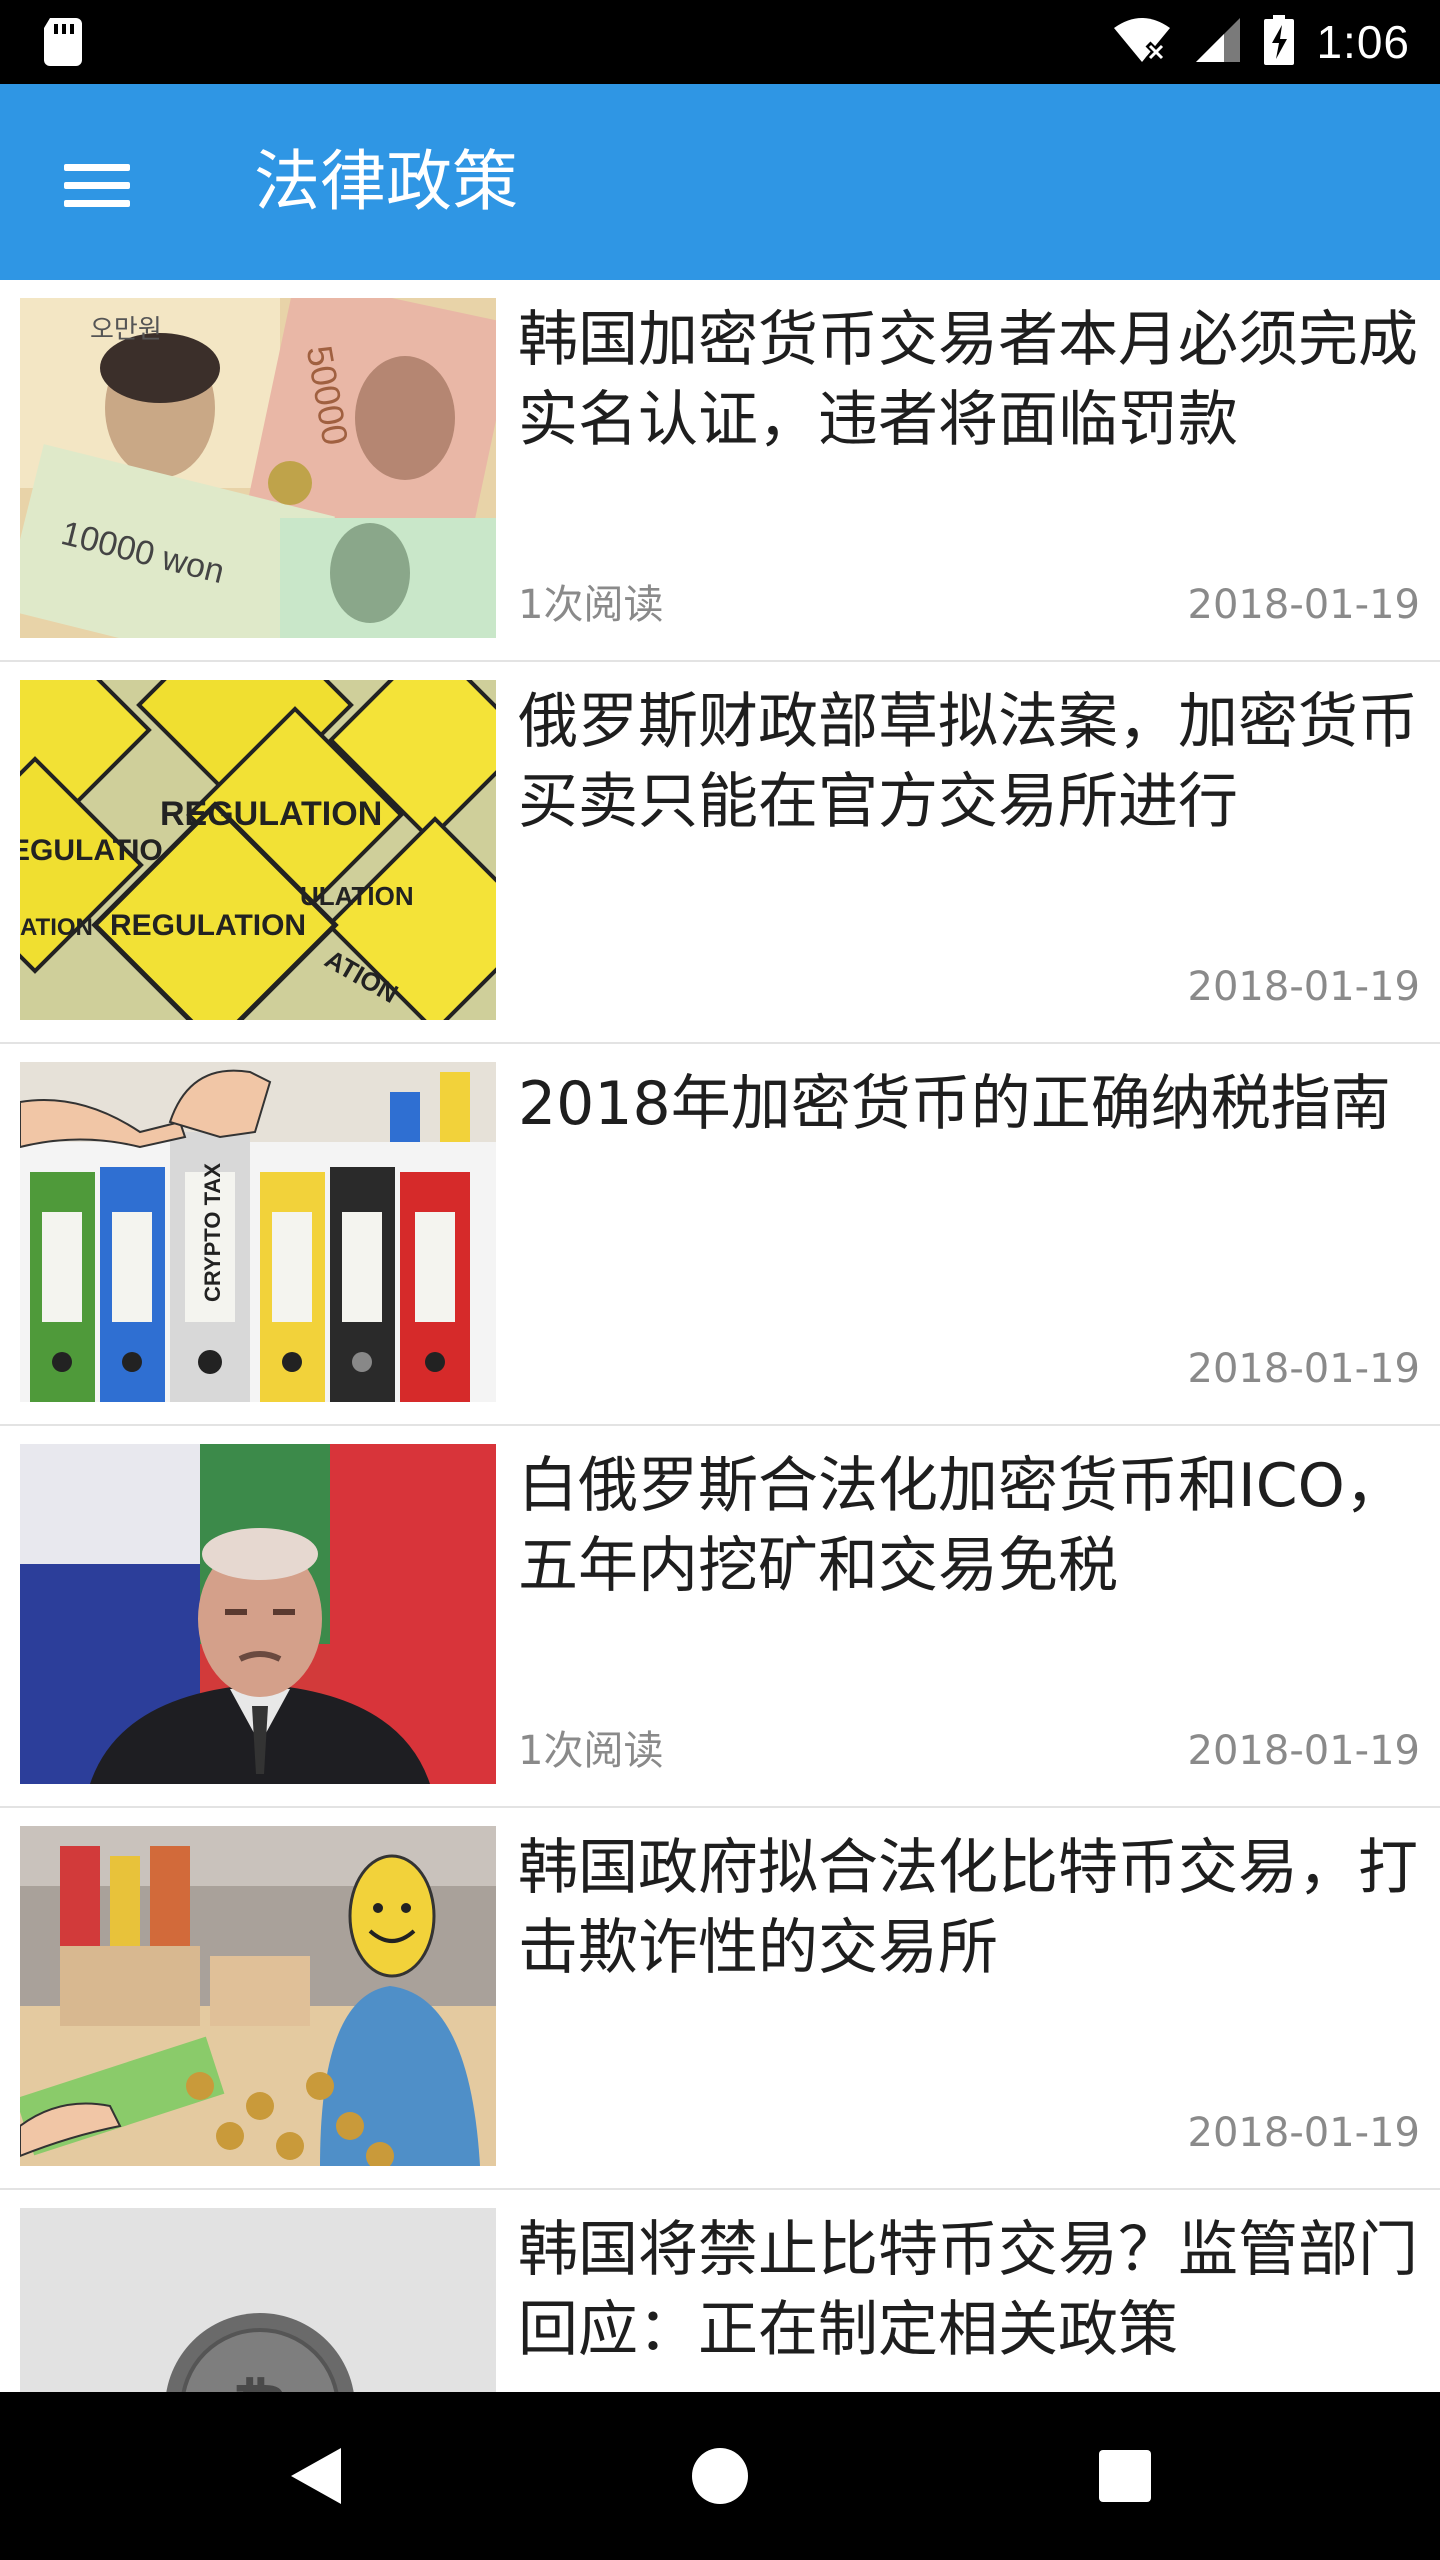 Image resolution: width=1440 pixels, height=2560 pixels. What do you see at coordinates (56, 927) in the screenshot?
I see `svg-text: ATION` at bounding box center [56, 927].